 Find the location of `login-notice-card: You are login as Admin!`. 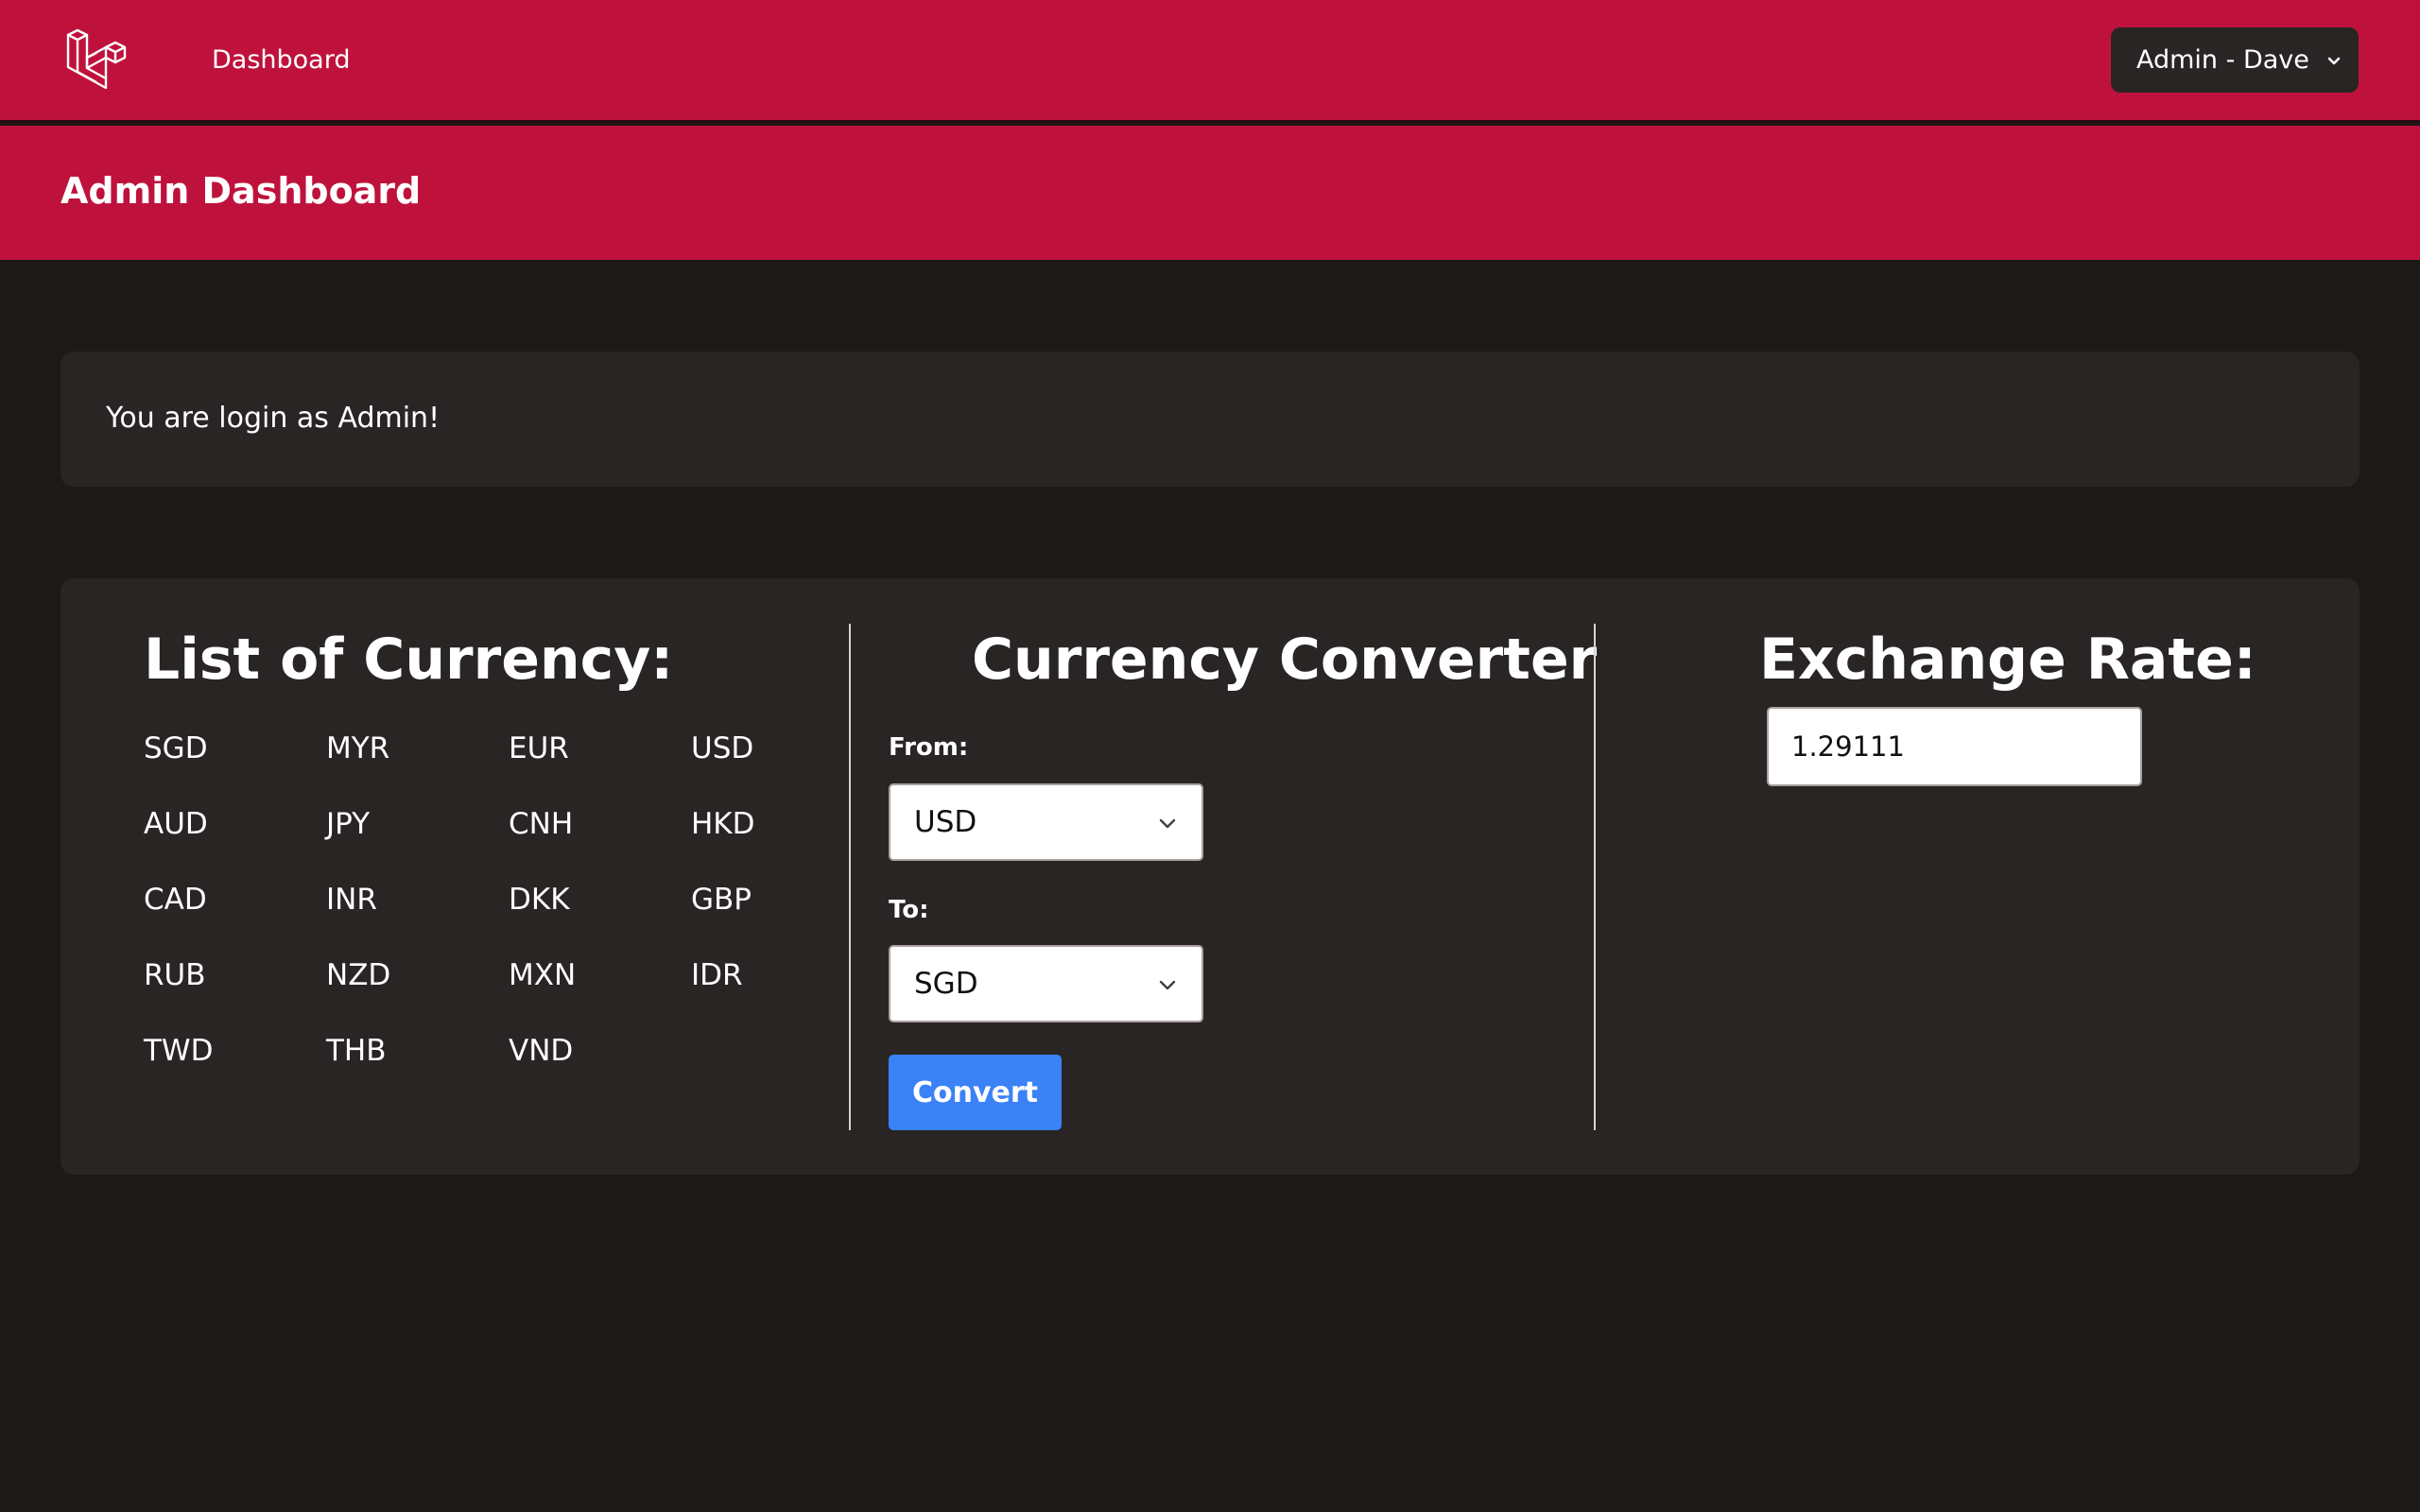

login-notice-card: You are login as Admin! is located at coordinates (1210, 419).